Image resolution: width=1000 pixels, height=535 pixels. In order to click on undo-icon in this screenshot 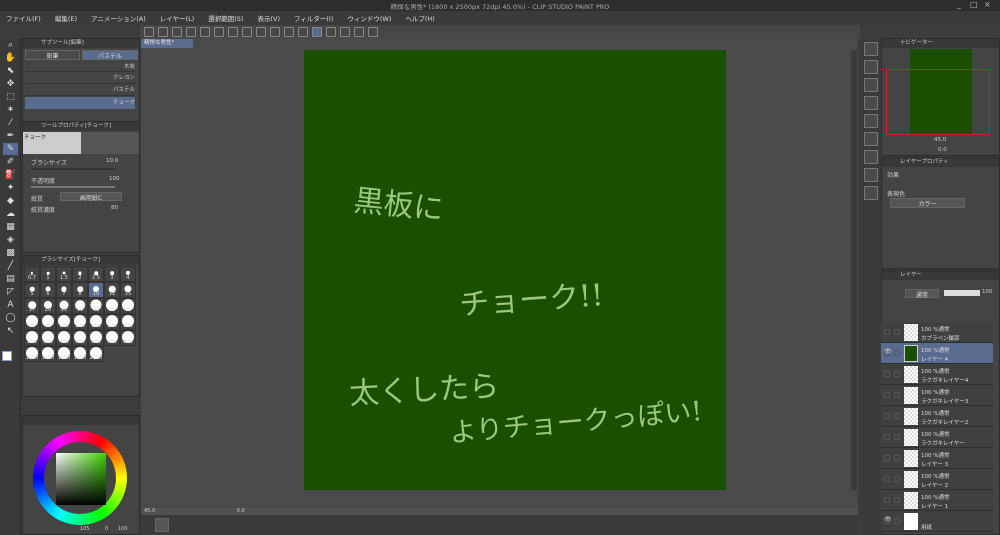, I will do `click(205, 31)`.